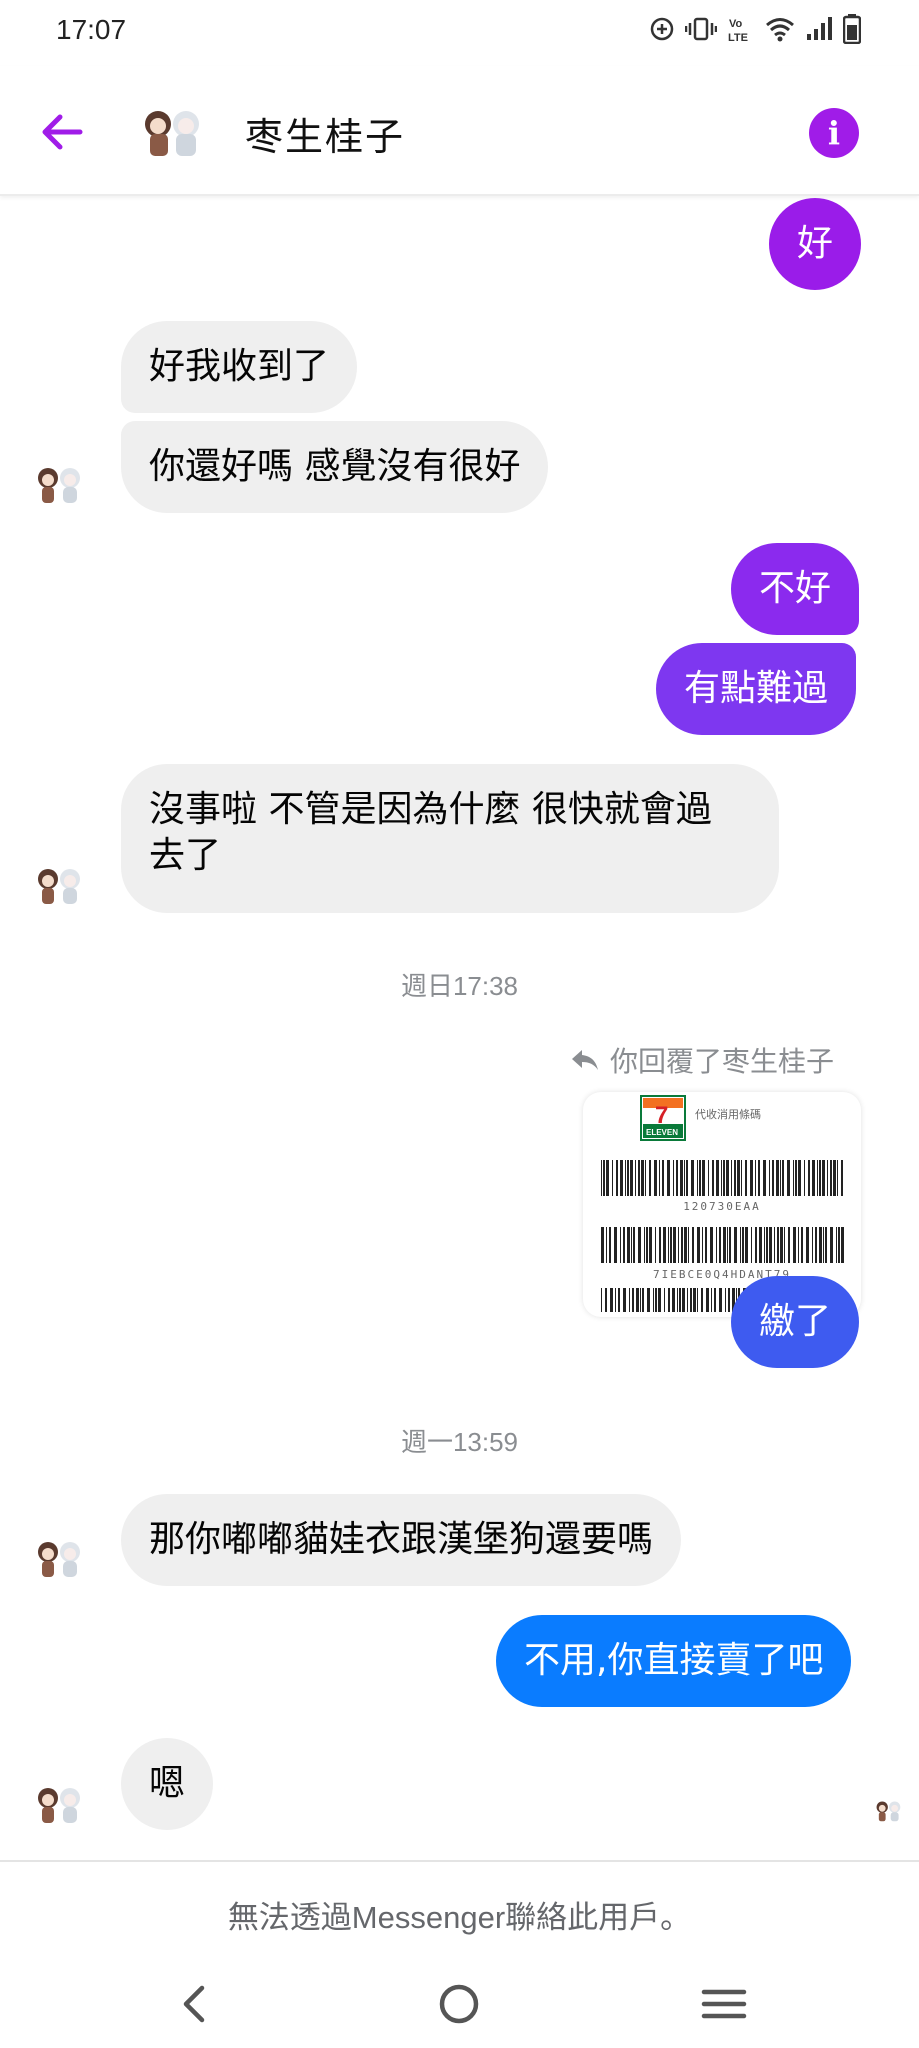 The height and width of the screenshot is (2048, 919). Describe the element at coordinates (815, 244) in the screenshot. I see `message-bubble-out: 好` at that location.